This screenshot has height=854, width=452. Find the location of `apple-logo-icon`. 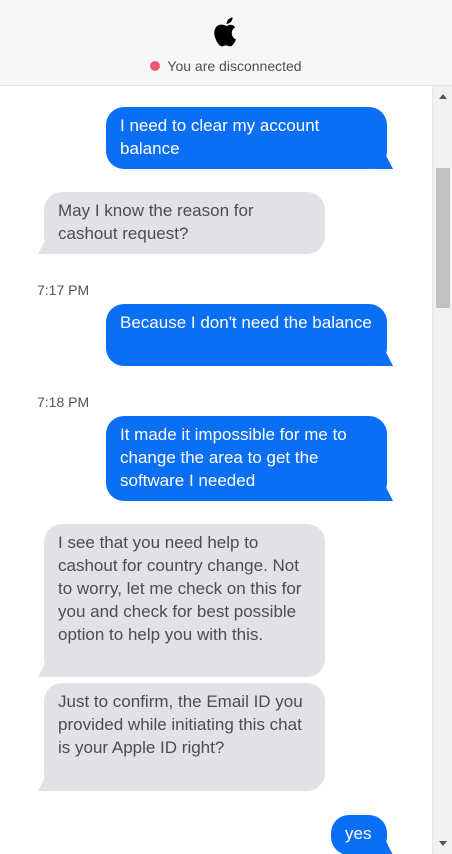

apple-logo-icon is located at coordinates (225, 32).